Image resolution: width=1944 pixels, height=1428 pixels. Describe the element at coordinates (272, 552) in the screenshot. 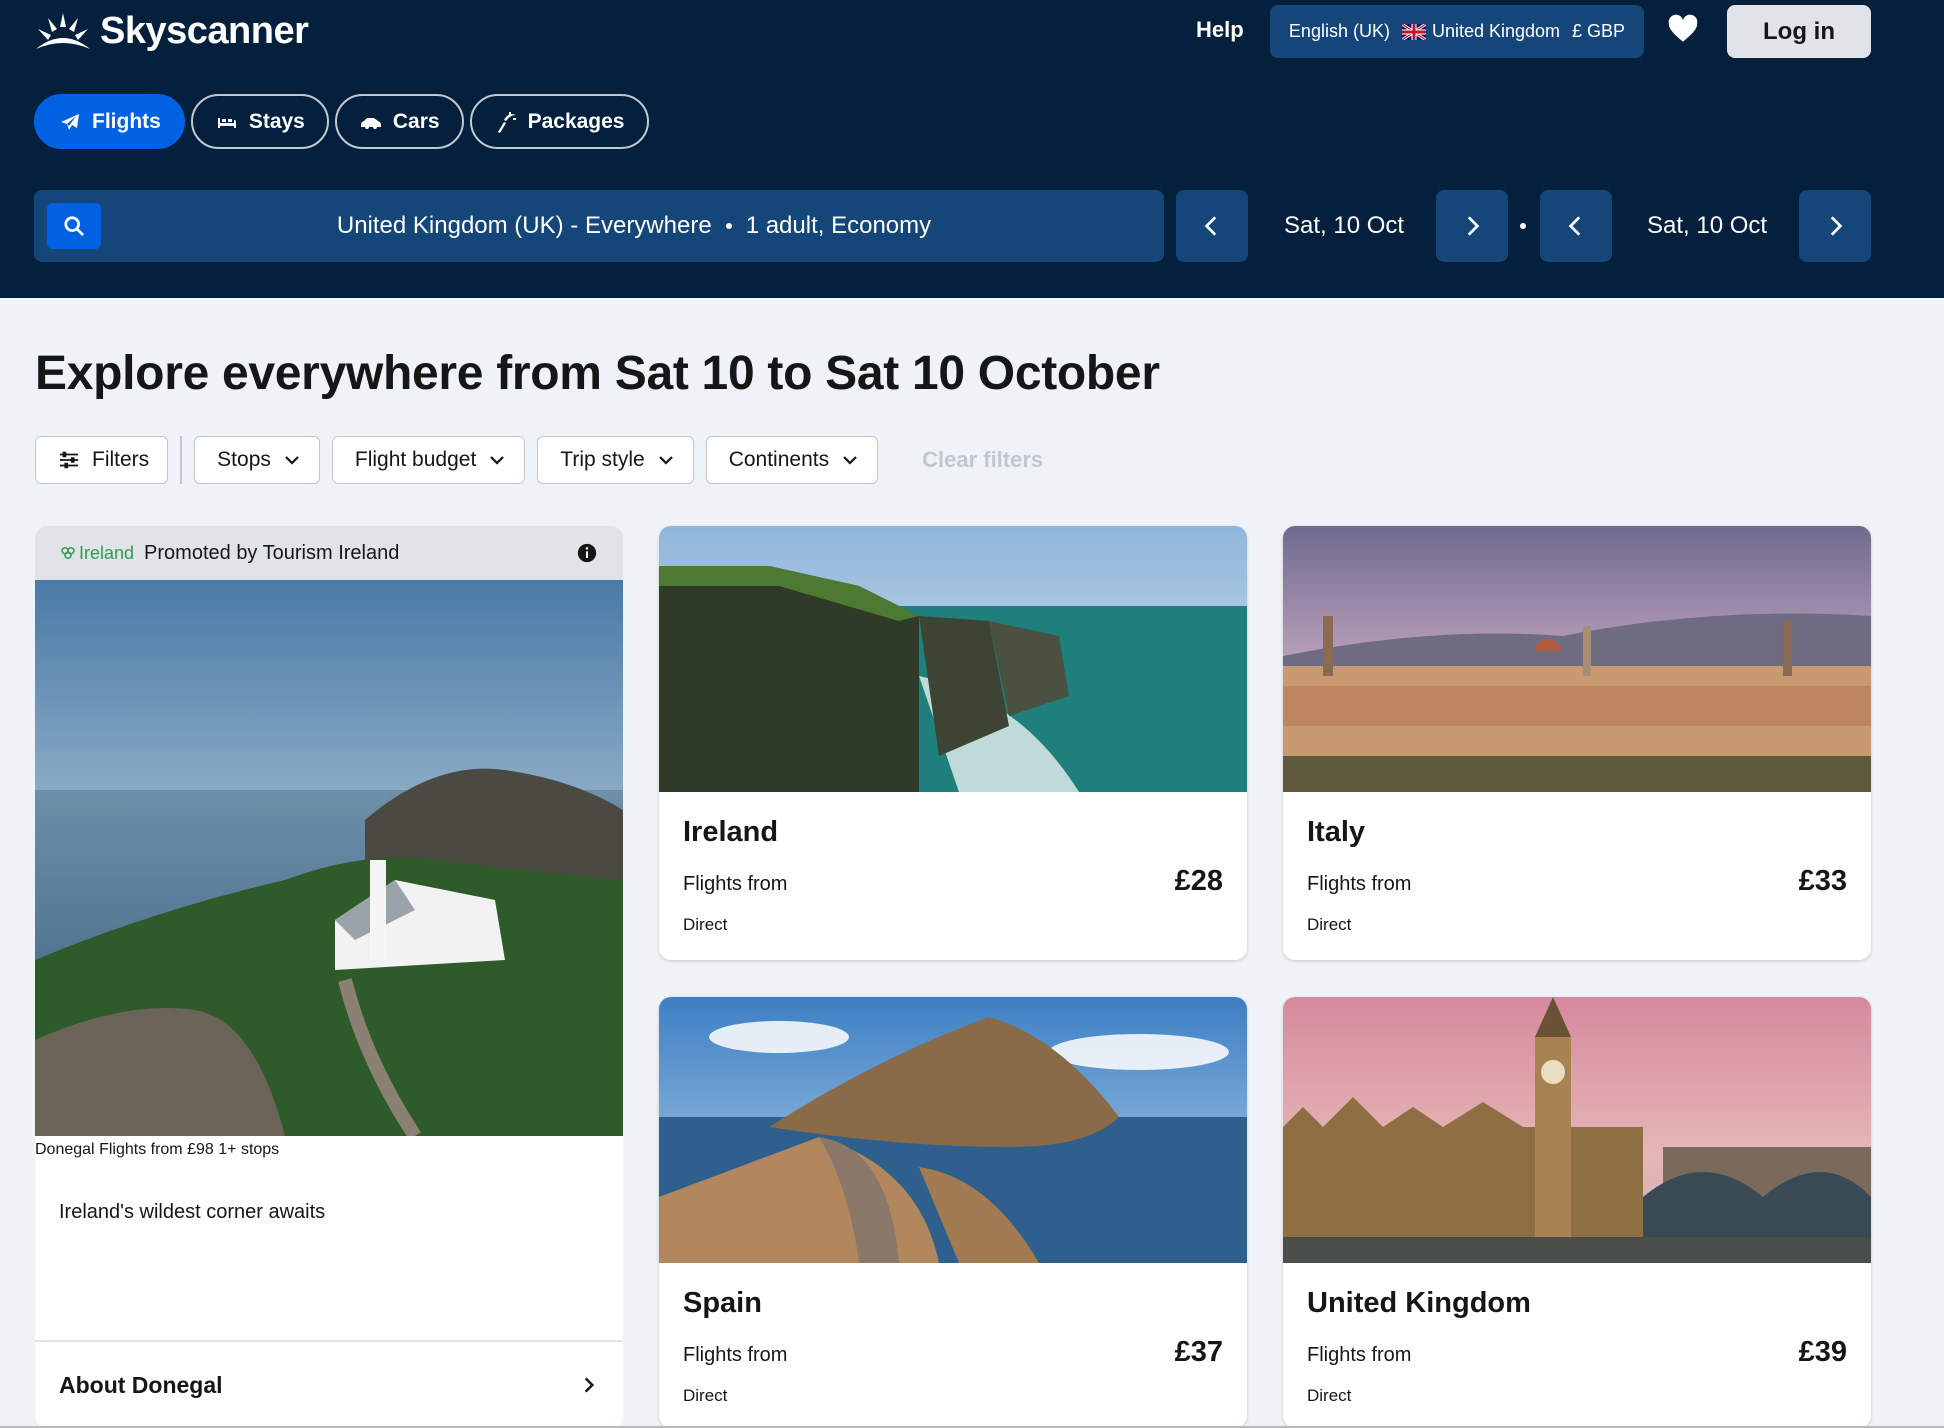

I see `promoted-by: Promoted by Tourism Ireland` at that location.